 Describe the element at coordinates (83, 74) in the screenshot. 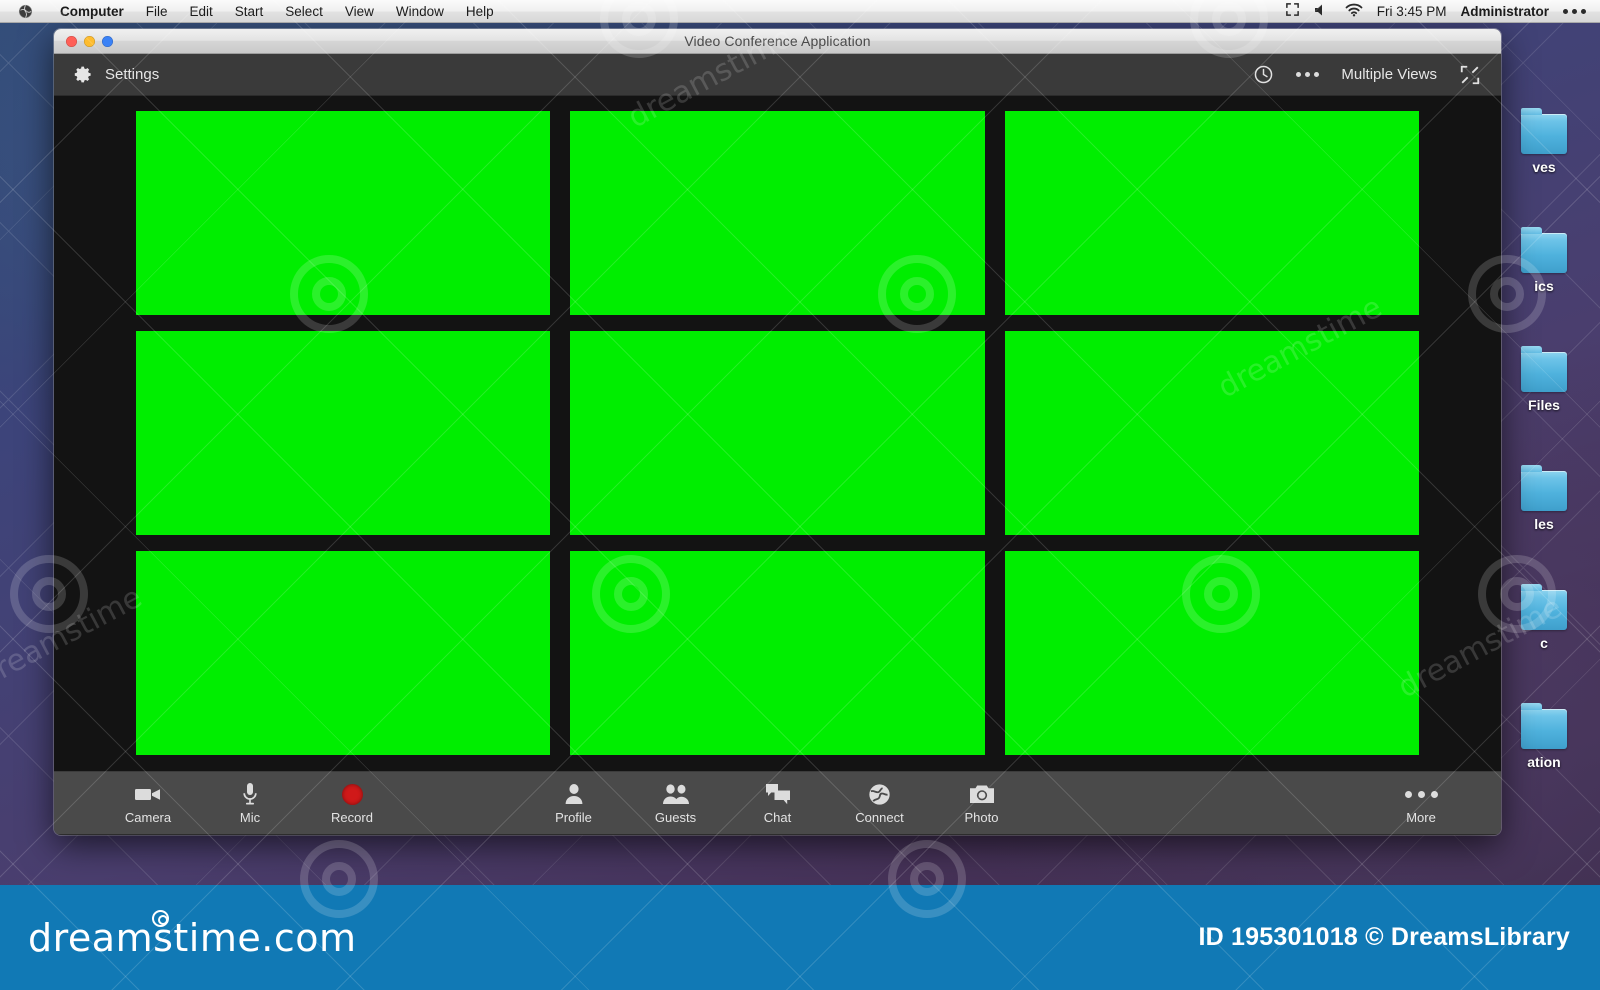

I see `gear-icon` at that location.